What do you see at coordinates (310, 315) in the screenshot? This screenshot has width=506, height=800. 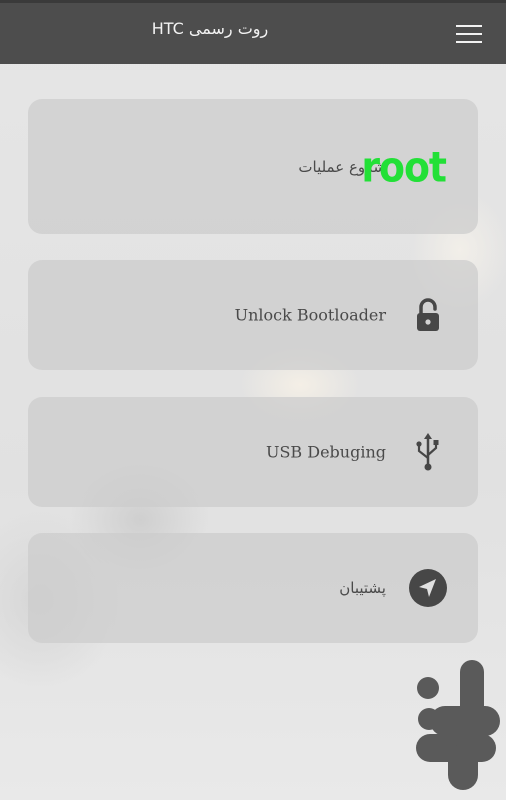 I see `unlock-bootloader-label: Unlock Bootloader` at bounding box center [310, 315].